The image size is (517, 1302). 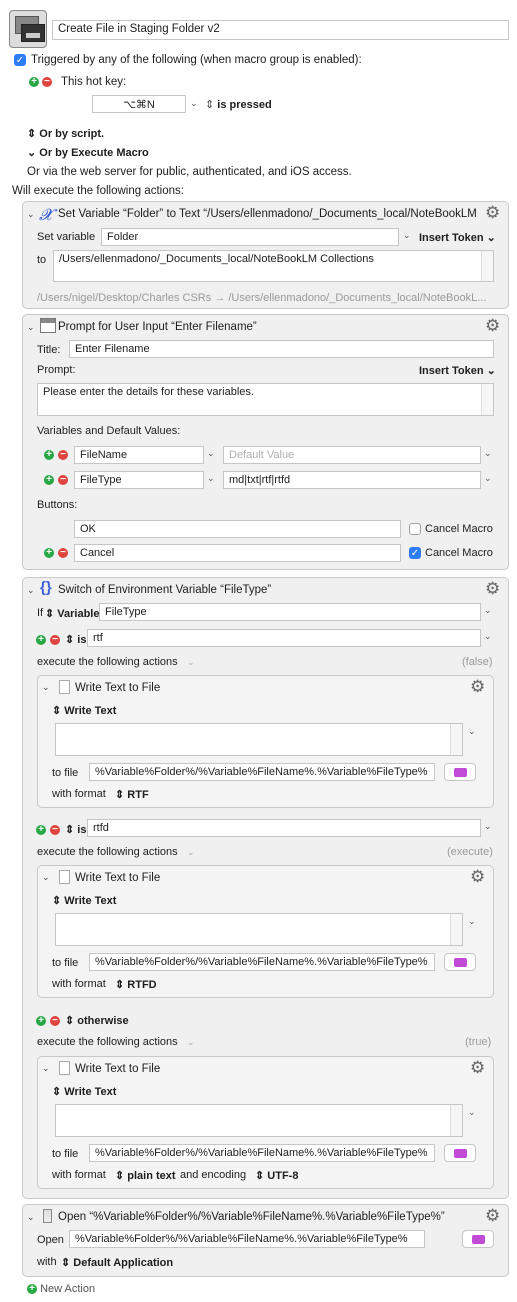 What do you see at coordinates (139, 104) in the screenshot?
I see `hotkey-field: ⌥⌘N` at bounding box center [139, 104].